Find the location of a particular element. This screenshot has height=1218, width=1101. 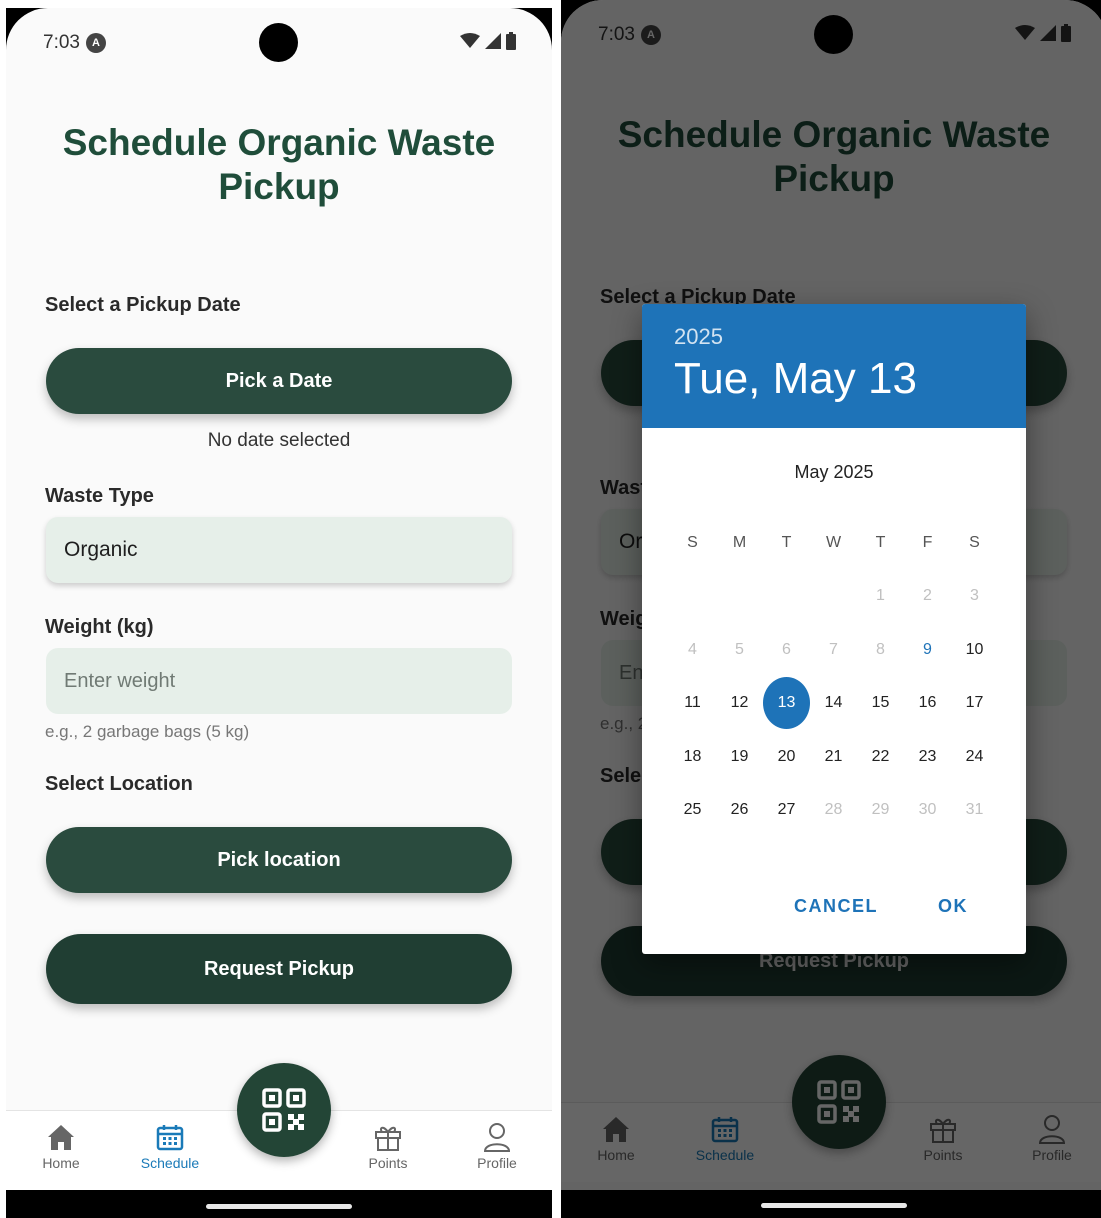

calendar-day: 7 is located at coordinates (833, 650).